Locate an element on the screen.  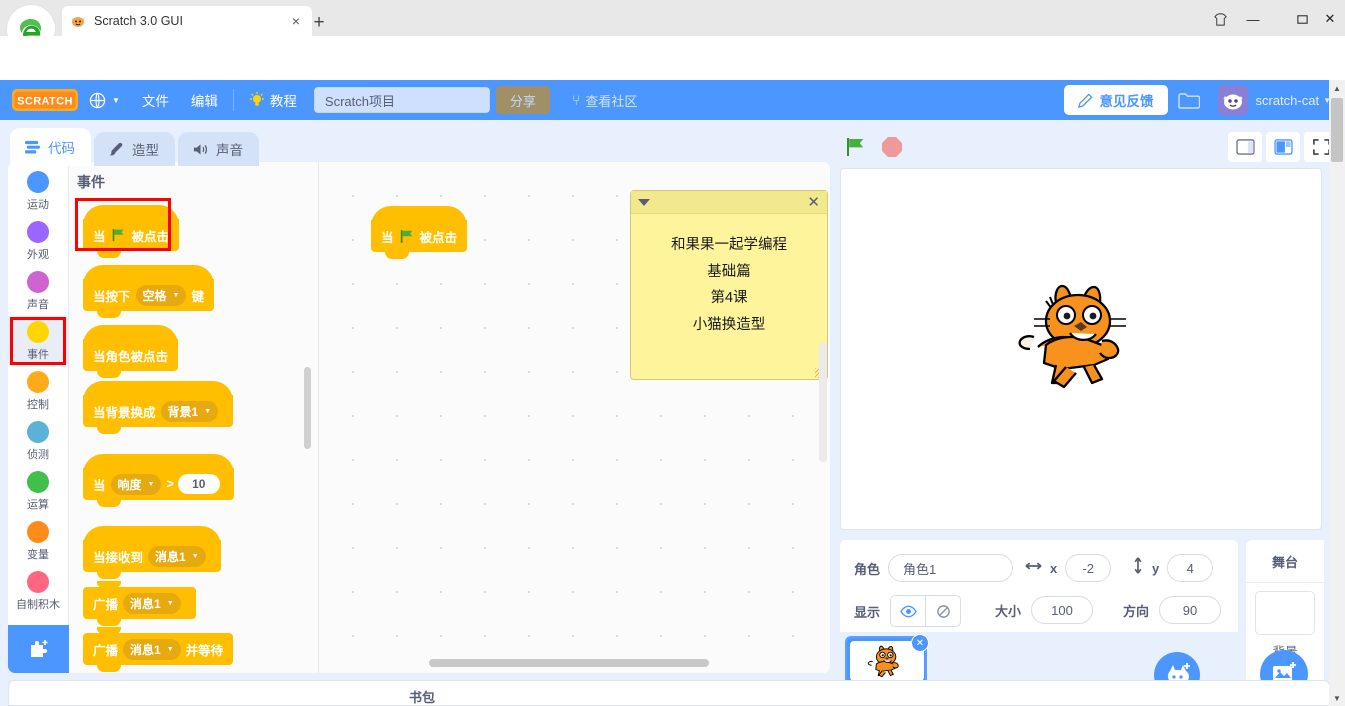
tab-code: 代码 is located at coordinates (50, 147).